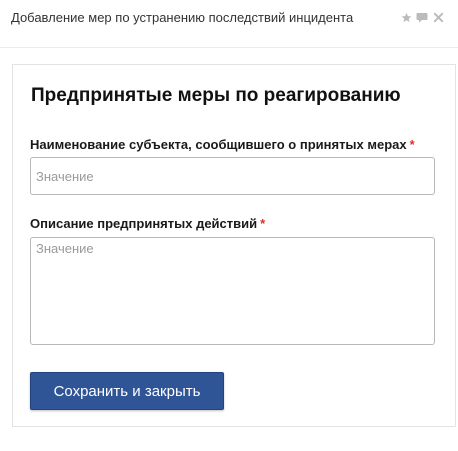 Image resolution: width=458 pixels, height=451 pixels. I want to click on star-icon, so click(406, 17).